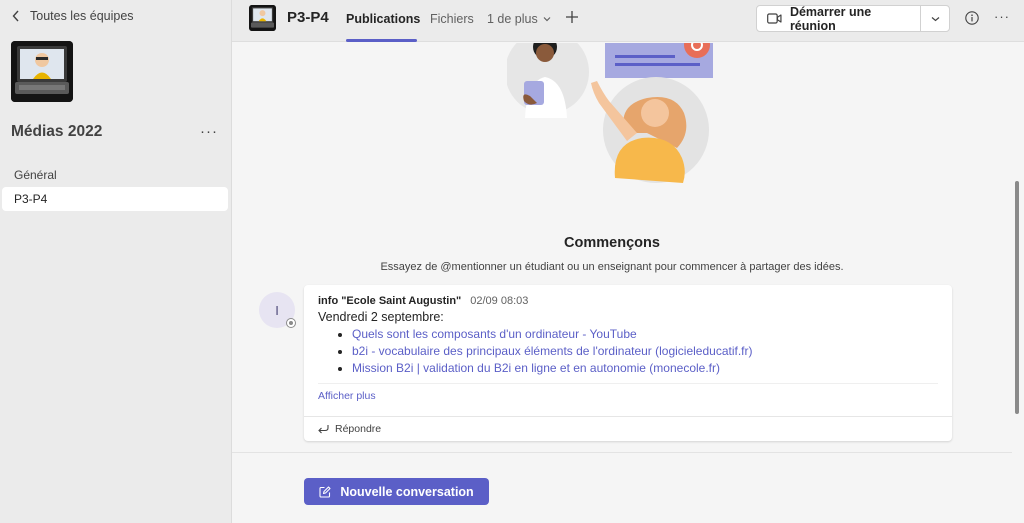  What do you see at coordinates (35, 175) in the screenshot?
I see `channel-label: Général` at bounding box center [35, 175].